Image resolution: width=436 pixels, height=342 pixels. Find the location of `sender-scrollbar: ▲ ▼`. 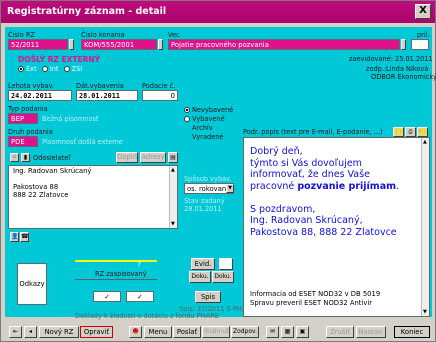

sender-scrollbar: ▲ ▼ is located at coordinates (173, 197).